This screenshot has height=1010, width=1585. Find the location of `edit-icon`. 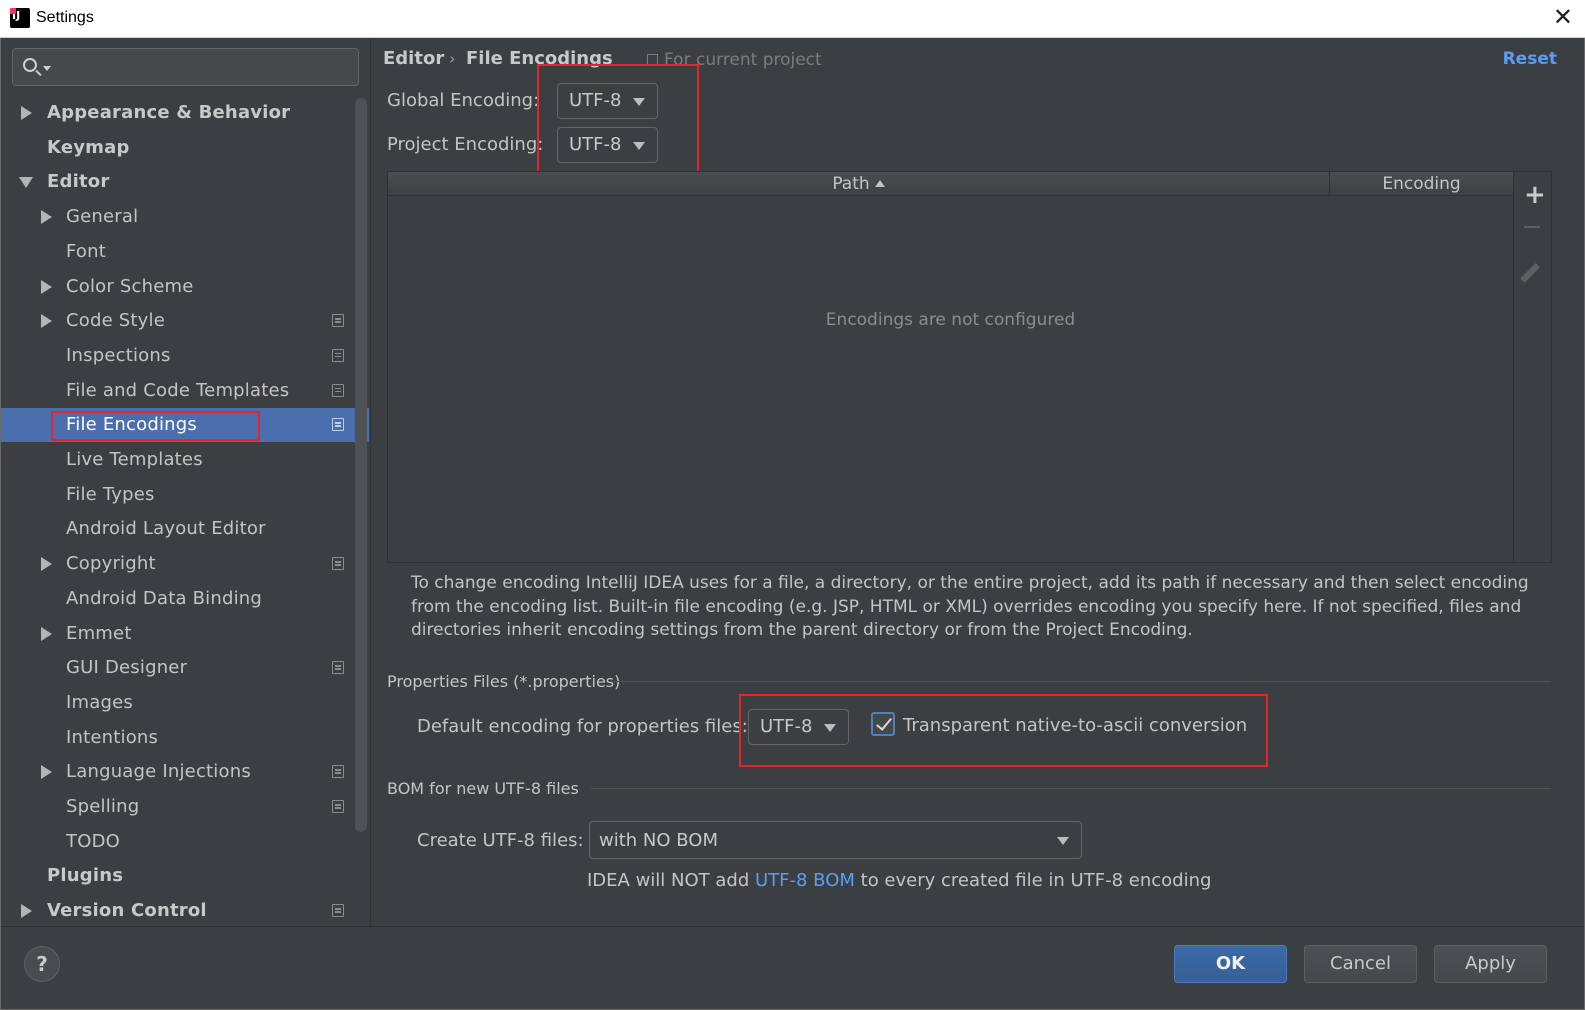

edit-icon is located at coordinates (1530, 273).